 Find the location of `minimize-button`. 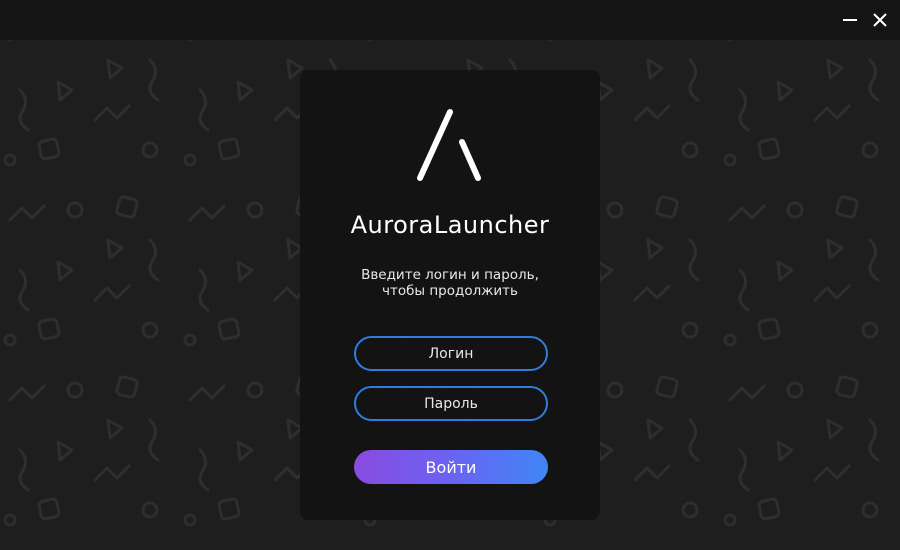

minimize-button is located at coordinates (850, 20).